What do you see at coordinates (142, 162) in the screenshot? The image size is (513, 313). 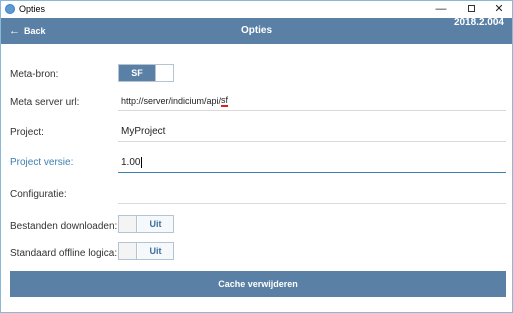 I see `text-caret` at bounding box center [142, 162].